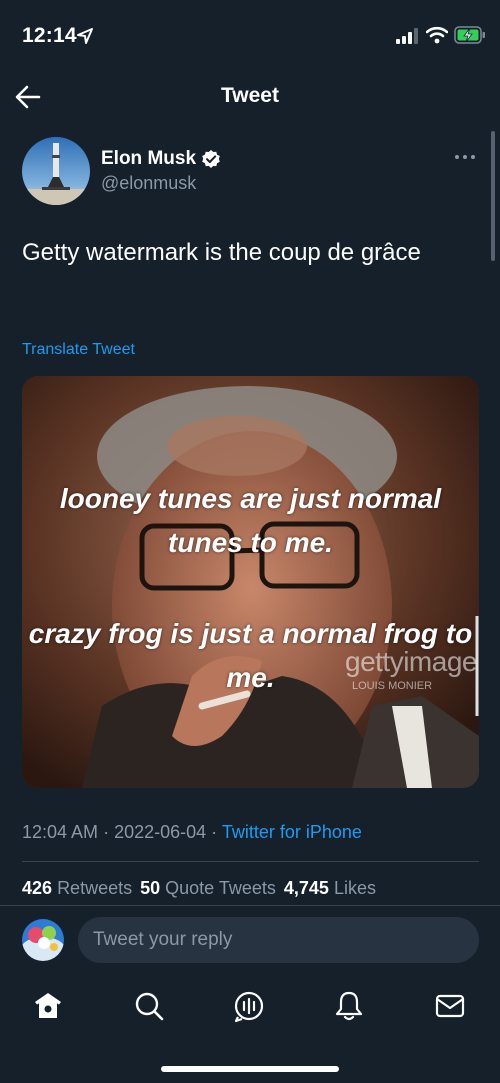  Describe the element at coordinates (278, 940) in the screenshot. I see `reply-input` at that location.